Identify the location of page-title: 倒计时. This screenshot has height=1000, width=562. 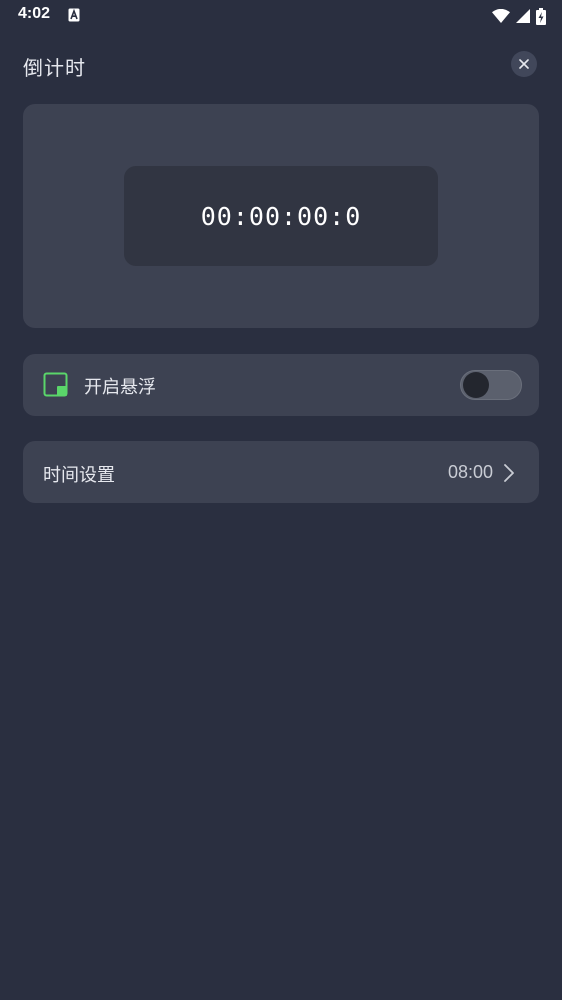
(54, 68).